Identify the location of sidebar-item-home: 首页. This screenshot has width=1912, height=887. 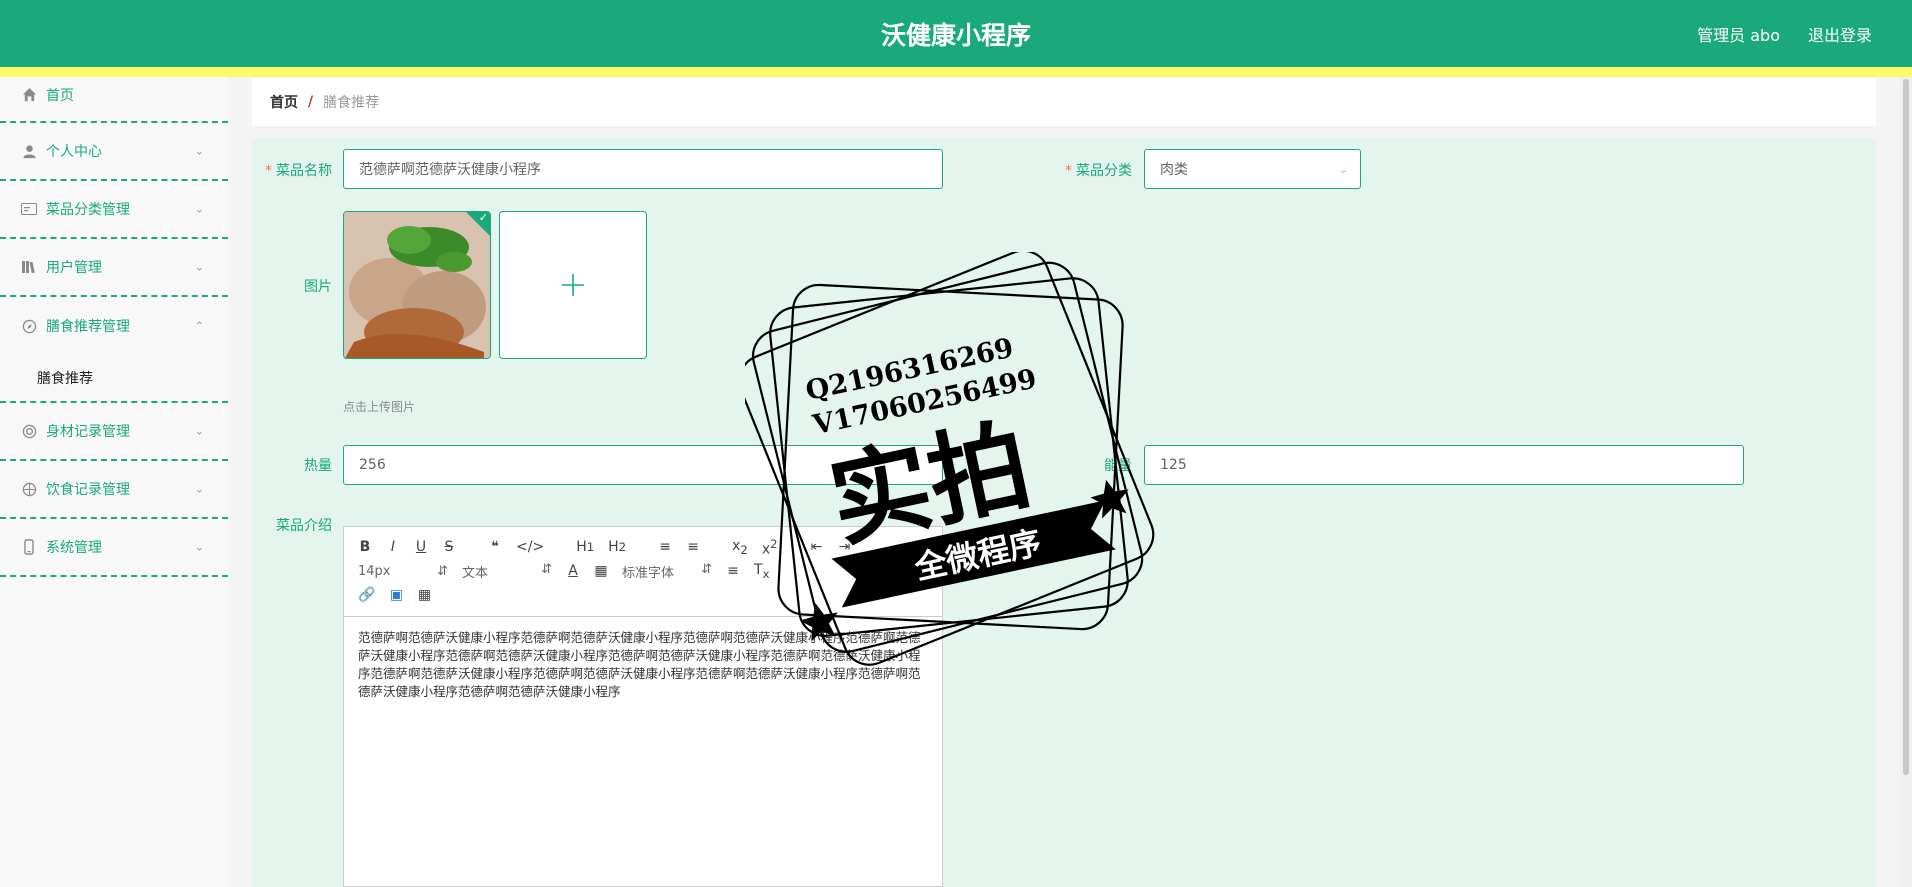
(114, 100).